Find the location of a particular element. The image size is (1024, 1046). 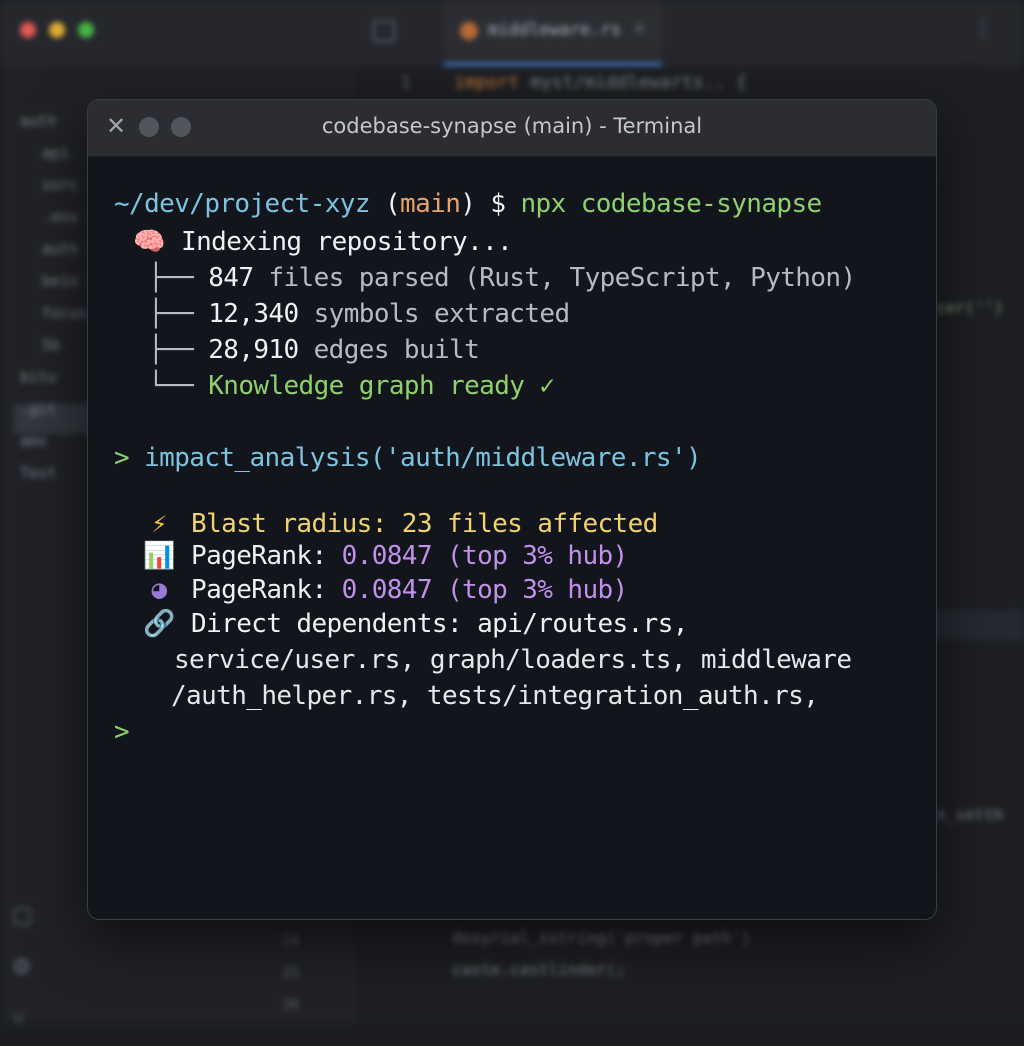

editor-titlebar: middleware.rs × ⋮ is located at coordinates (512, 33).